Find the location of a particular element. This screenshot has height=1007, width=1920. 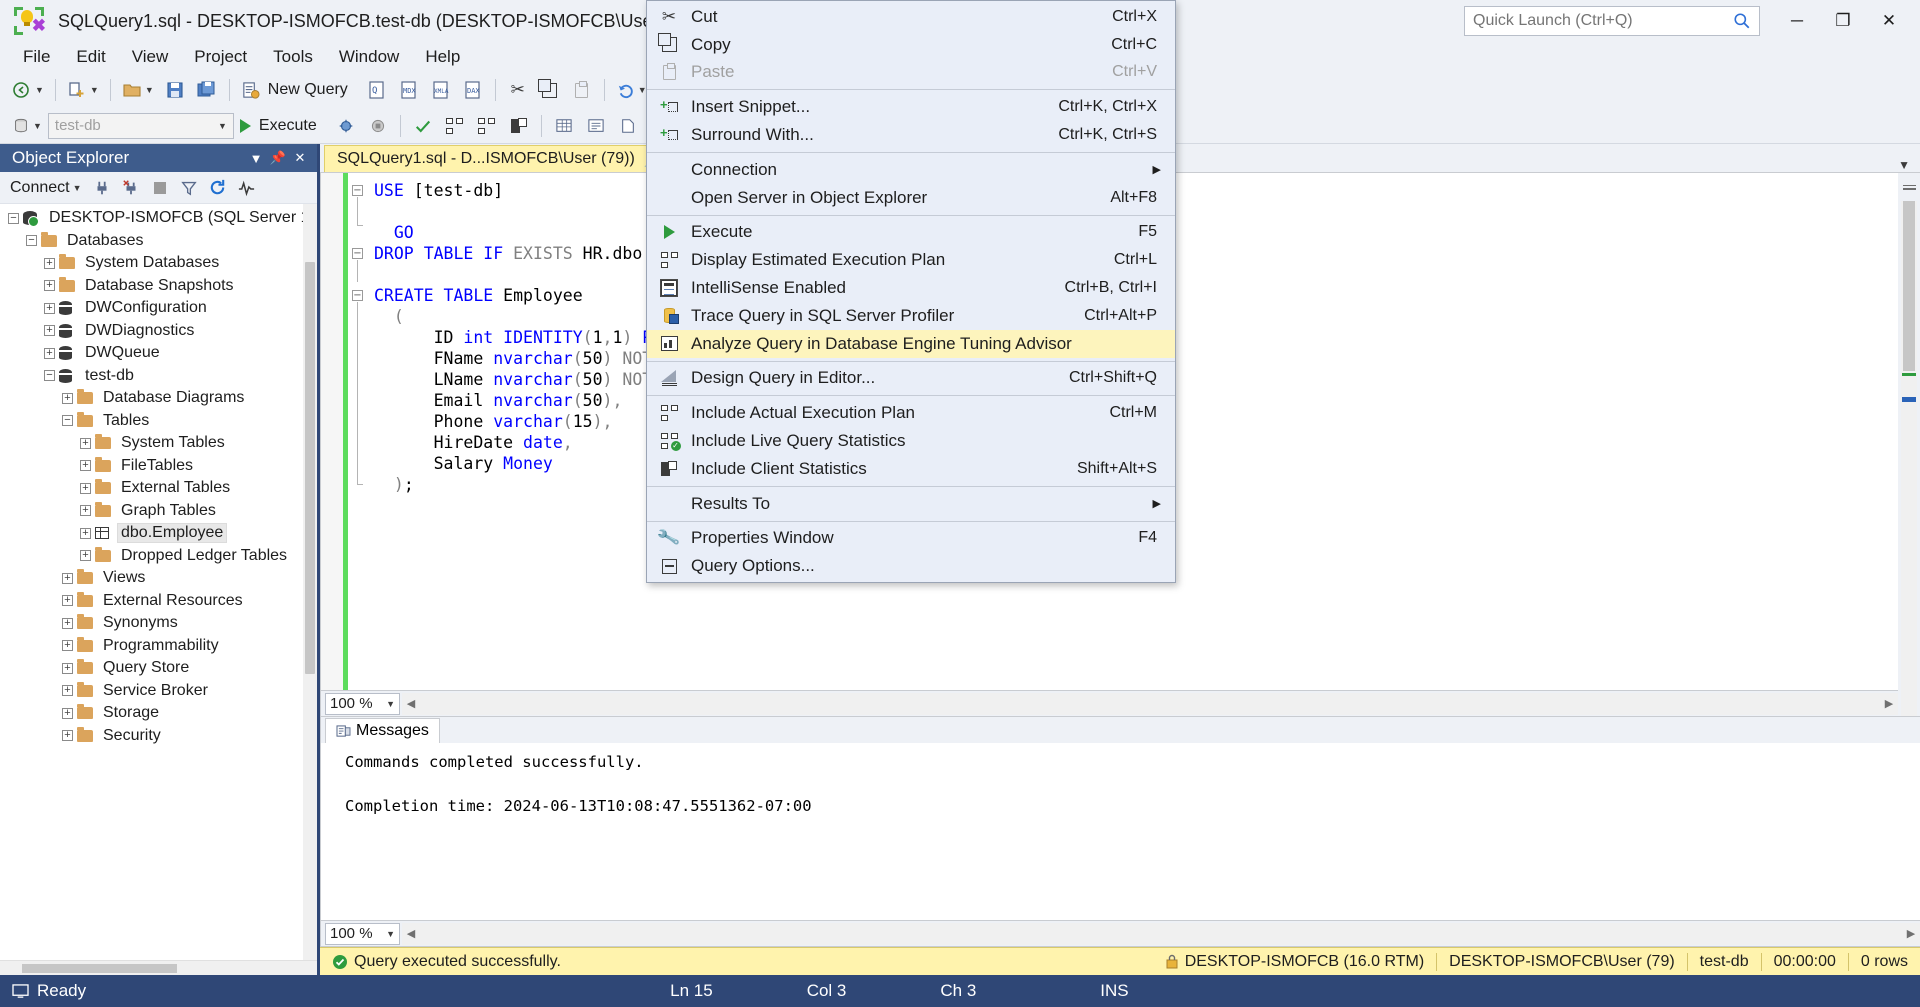

object-explorer-vscrollbar is located at coordinates (310, 582).